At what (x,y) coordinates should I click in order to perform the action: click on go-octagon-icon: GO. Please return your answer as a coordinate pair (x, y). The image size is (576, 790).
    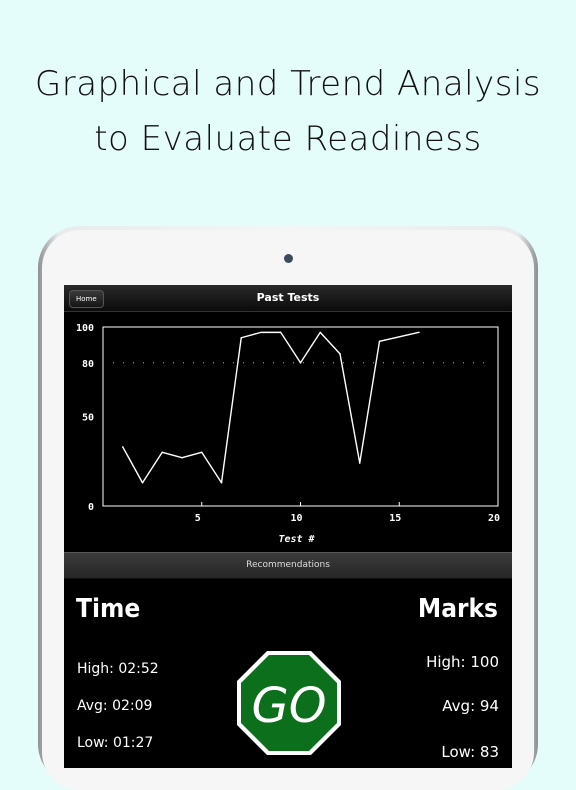
    Looking at the image, I should click on (289, 703).